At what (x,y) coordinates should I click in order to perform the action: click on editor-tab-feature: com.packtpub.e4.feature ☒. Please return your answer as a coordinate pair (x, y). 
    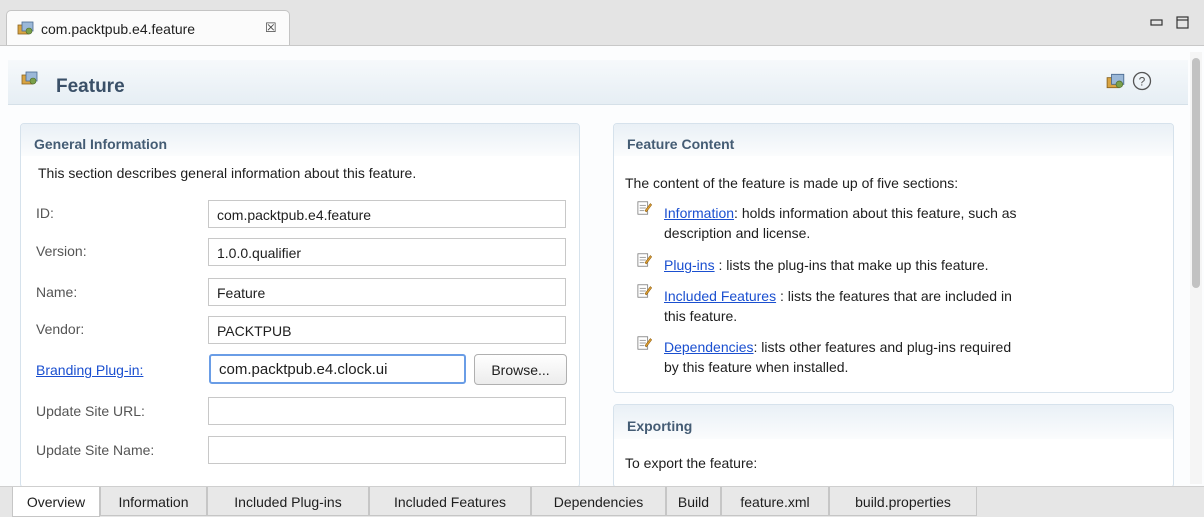
    Looking at the image, I should click on (148, 27).